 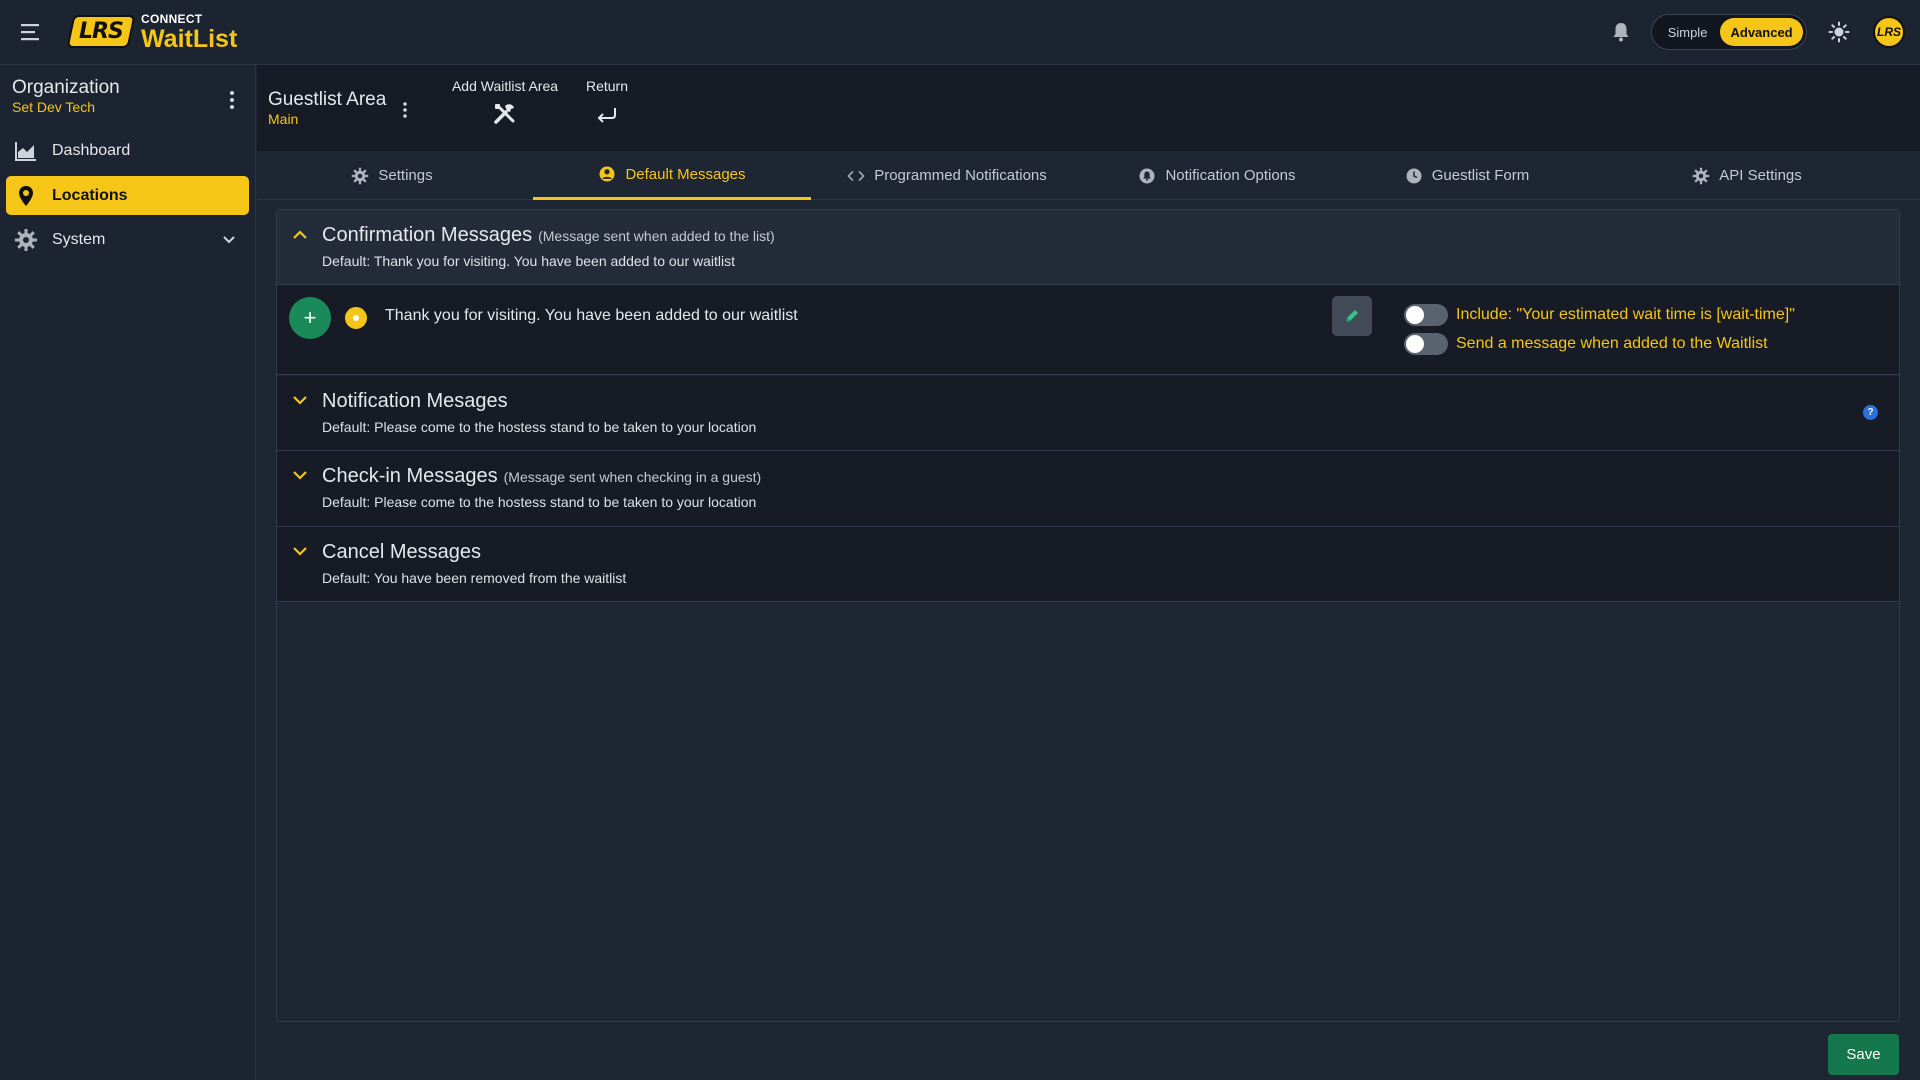 What do you see at coordinates (606, 115) in the screenshot?
I see `return-arrow-icon` at bounding box center [606, 115].